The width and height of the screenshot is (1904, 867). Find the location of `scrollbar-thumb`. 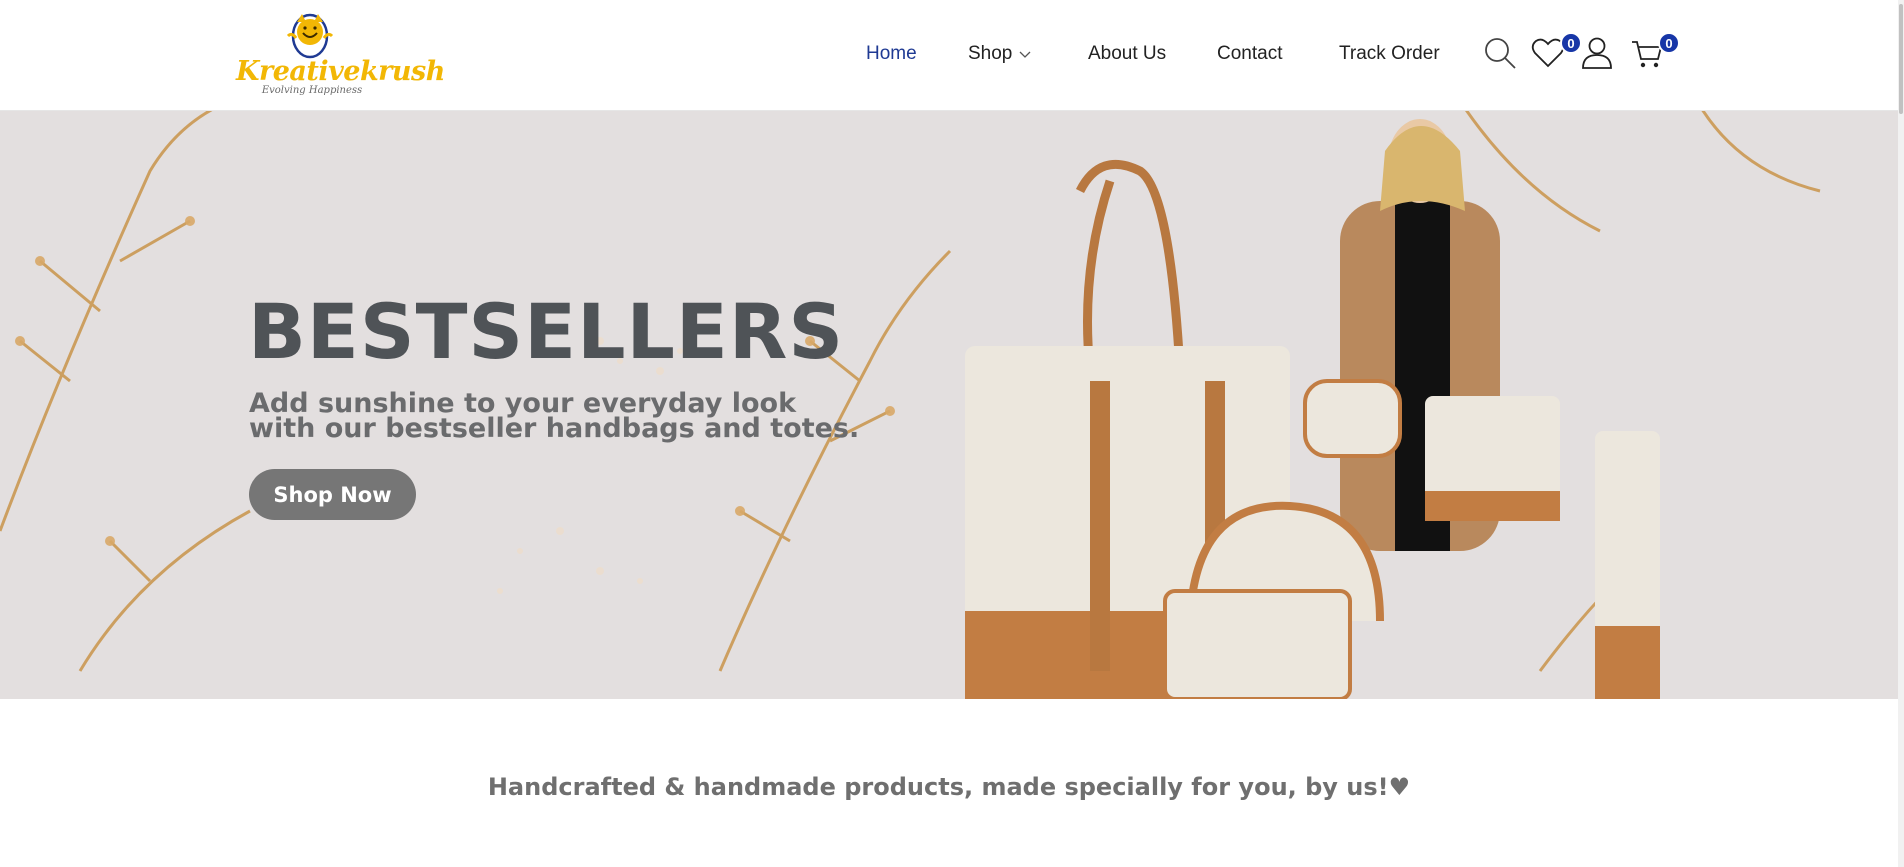

scrollbar-thumb is located at coordinates (1901, 59).